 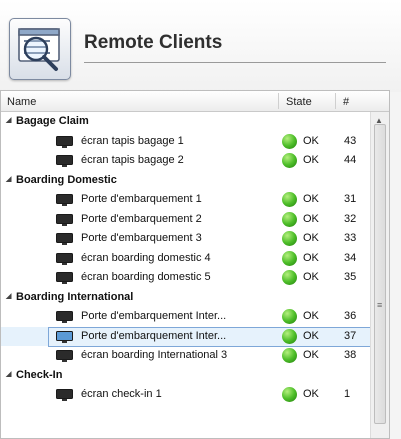 What do you see at coordinates (141, 238) in the screenshot?
I see `client-name: Porte d'embarquement 3` at bounding box center [141, 238].